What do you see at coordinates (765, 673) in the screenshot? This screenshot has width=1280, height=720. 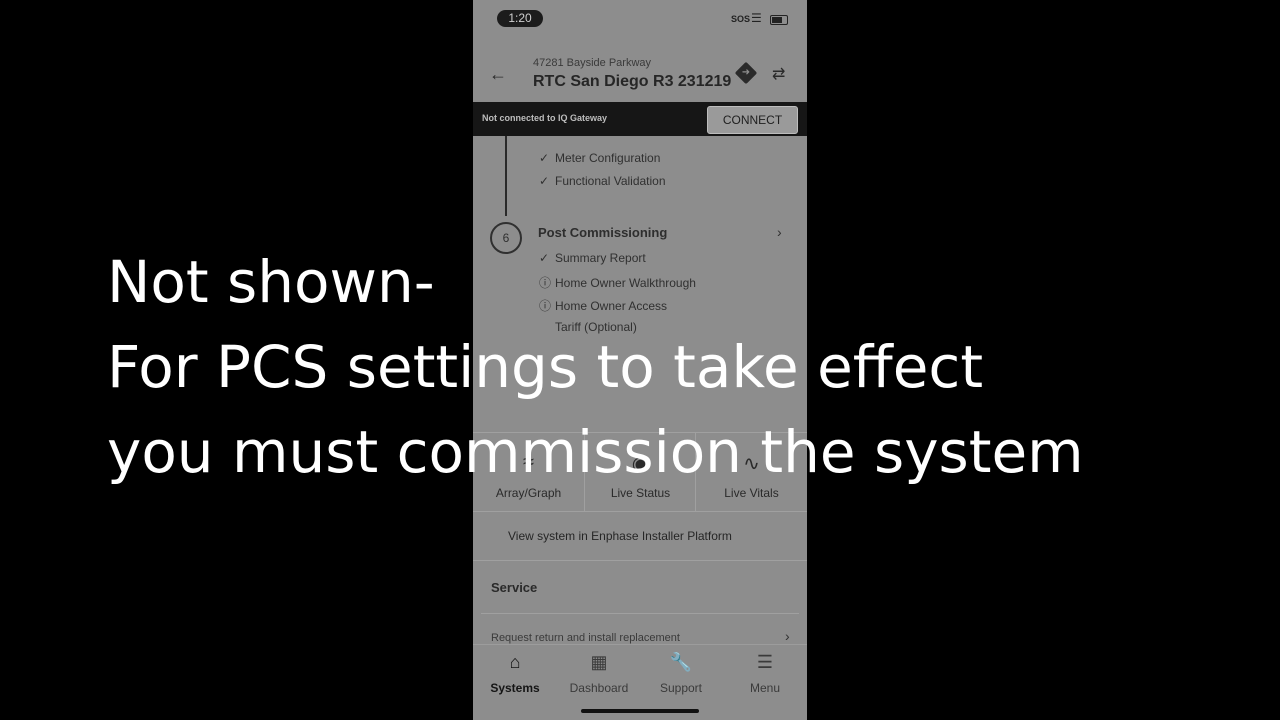 I see `tab-menu: ☰ Menu` at bounding box center [765, 673].